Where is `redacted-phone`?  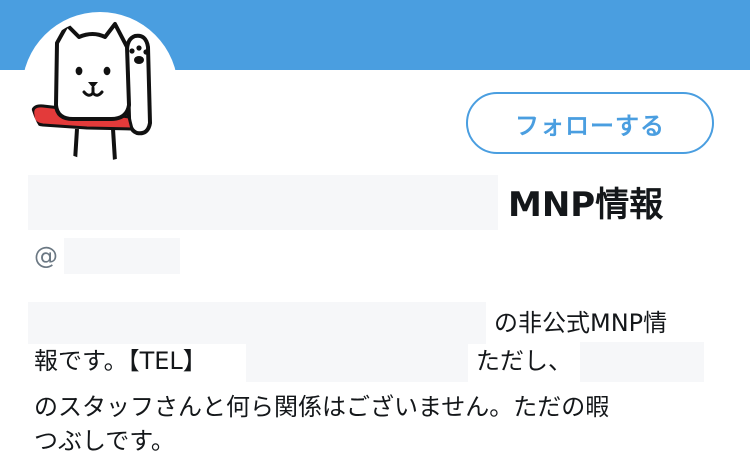 redacted-phone is located at coordinates (357, 362).